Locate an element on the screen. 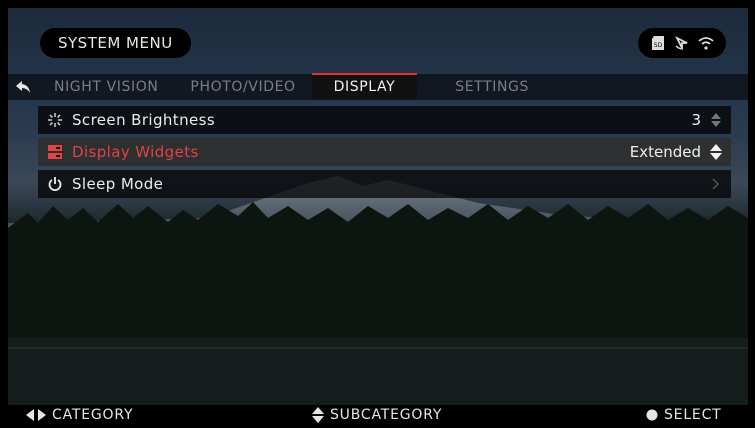 This screenshot has width=755, height=428. control-hints-bar: CATEGORY SUBCATEGORY SELECT is located at coordinates (377, 416).